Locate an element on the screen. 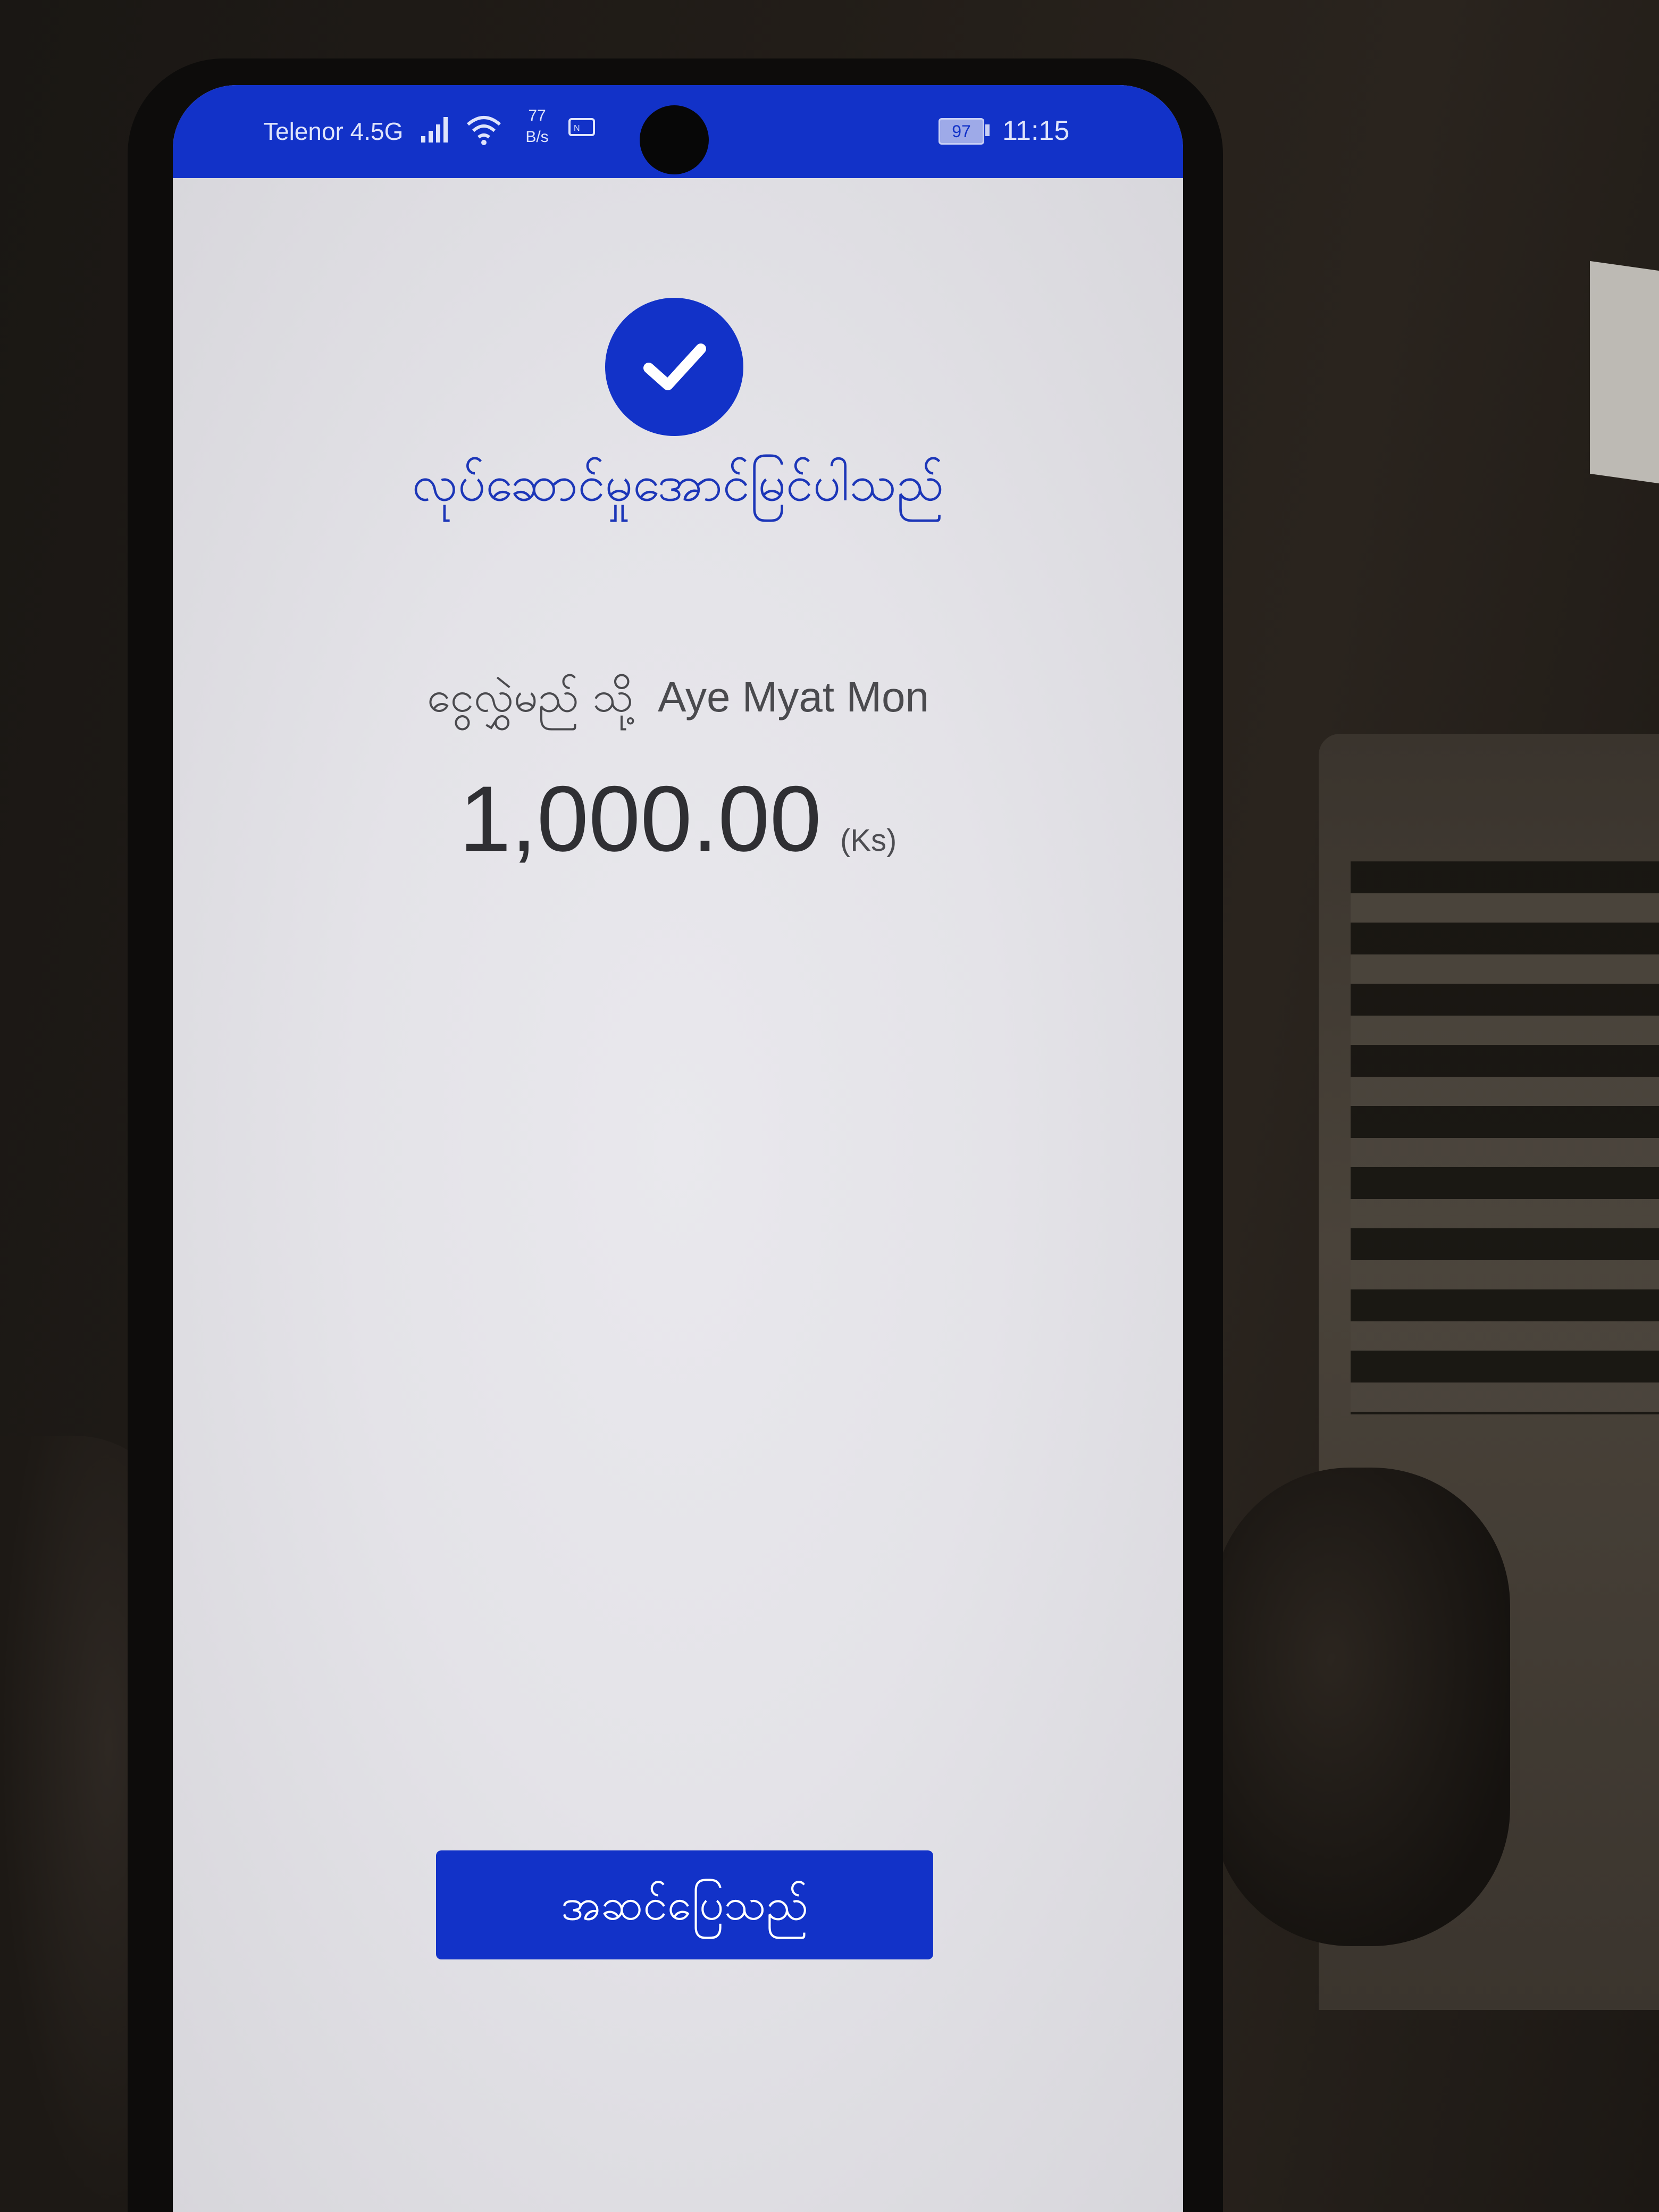 Image resolution: width=1659 pixels, height=2212 pixels. battery-icon: 97 is located at coordinates (961, 131).